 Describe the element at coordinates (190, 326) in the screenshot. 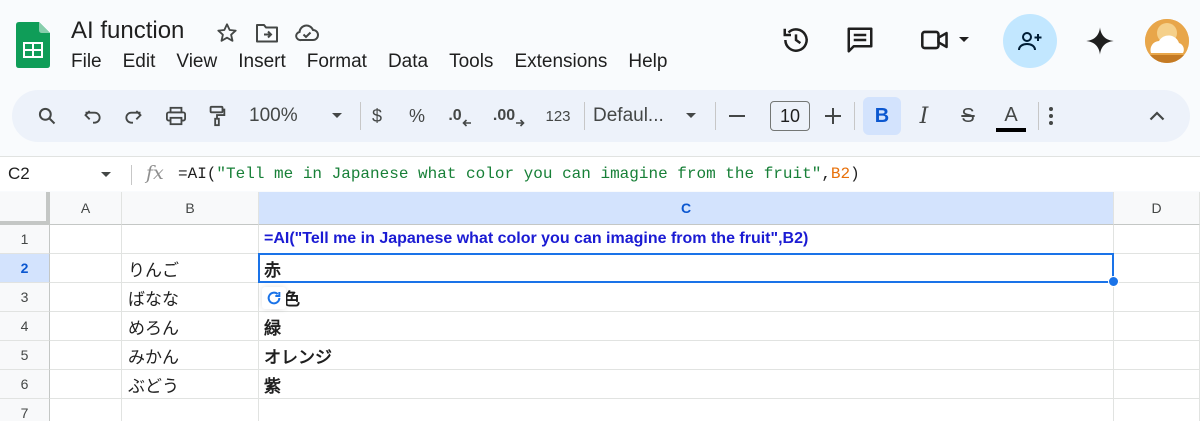

I see `cell-b4: めろん` at that location.